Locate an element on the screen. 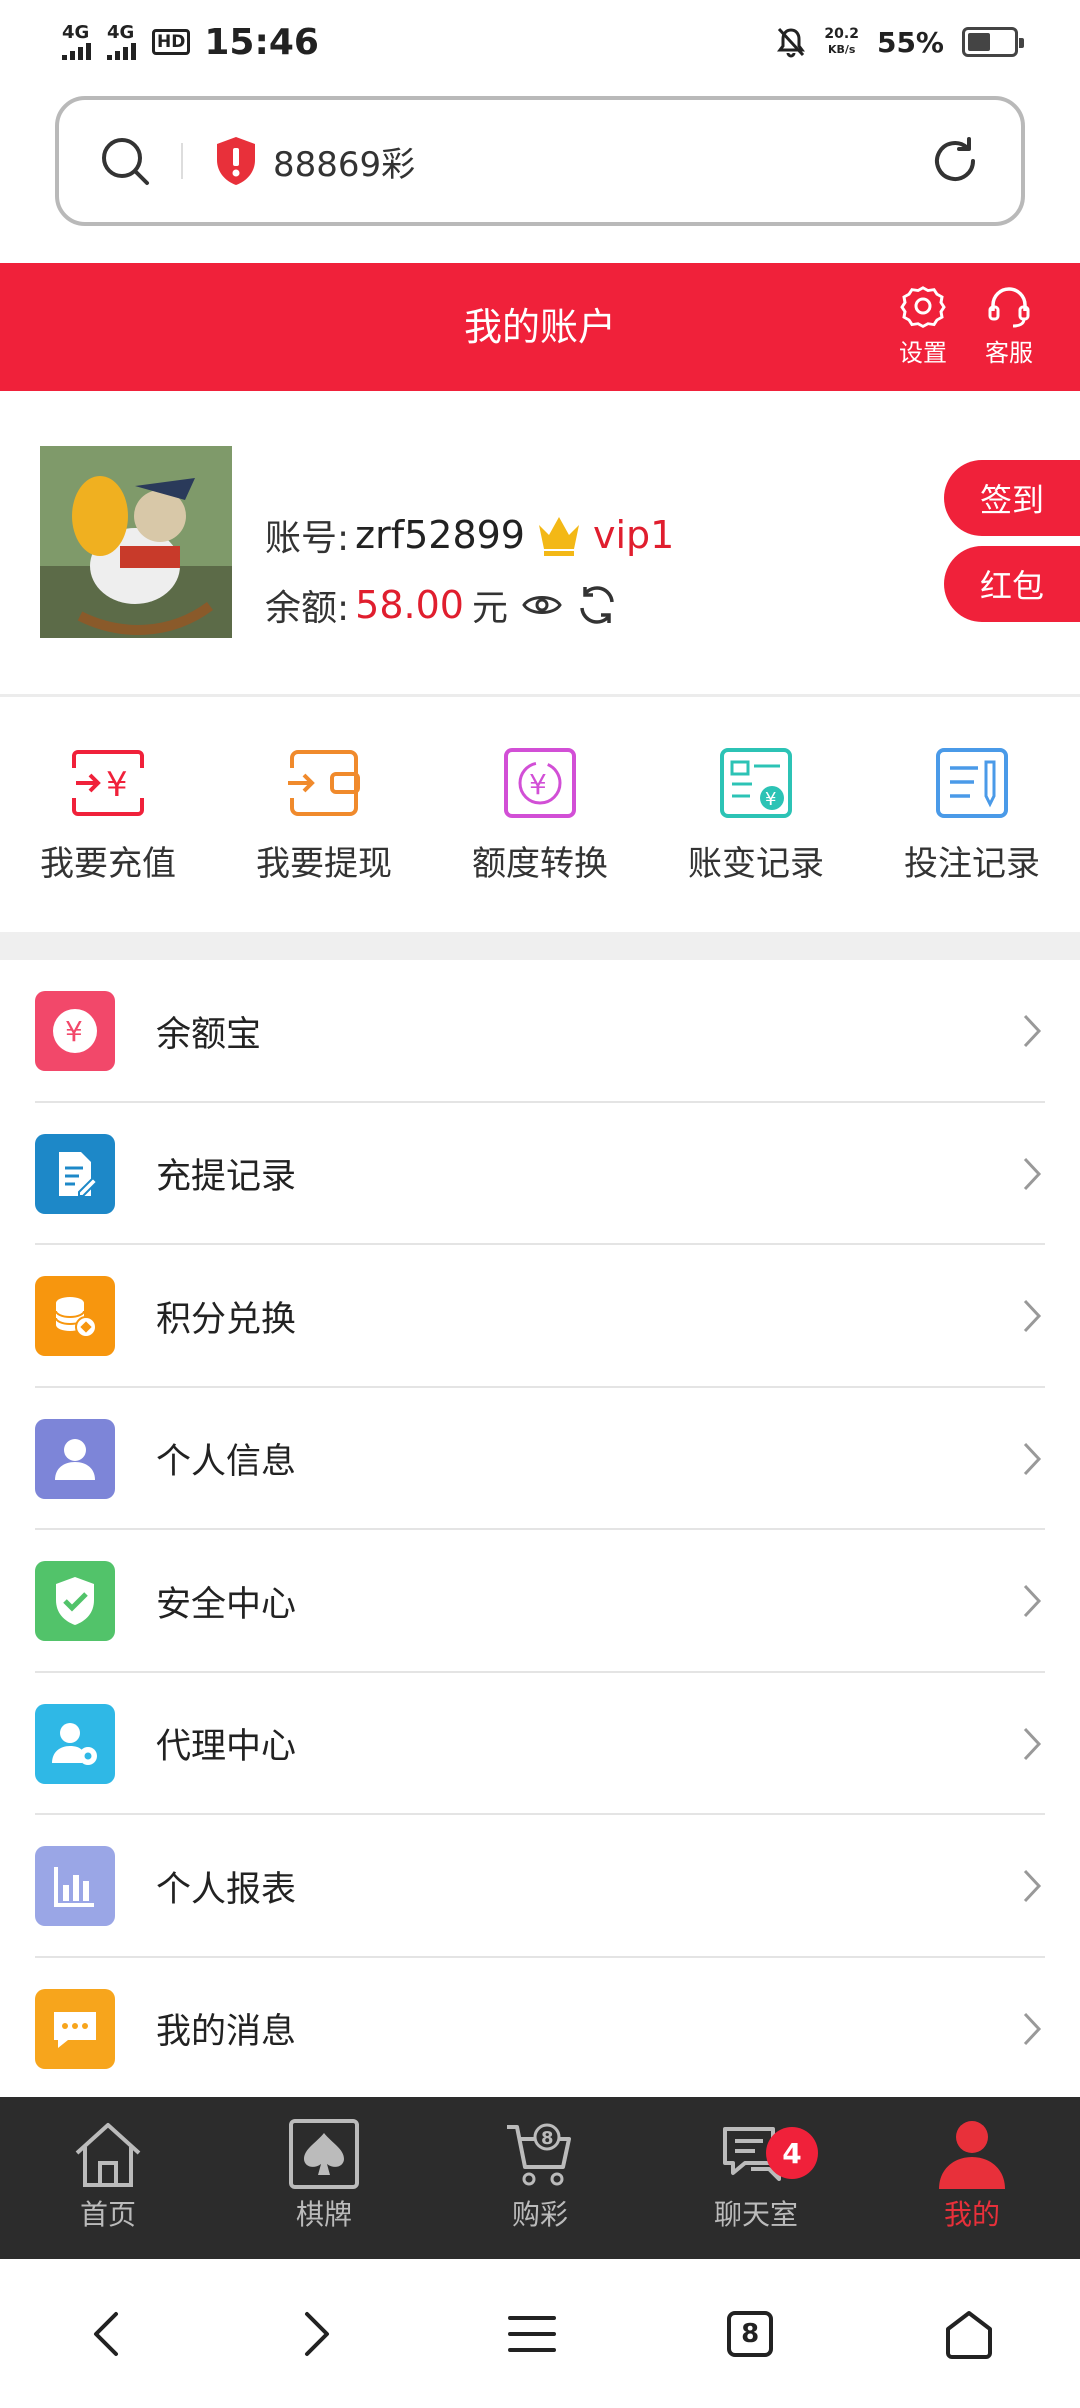 The height and width of the screenshot is (2408, 1080). withdraw-button: 我要提现 is located at coordinates (324, 816).